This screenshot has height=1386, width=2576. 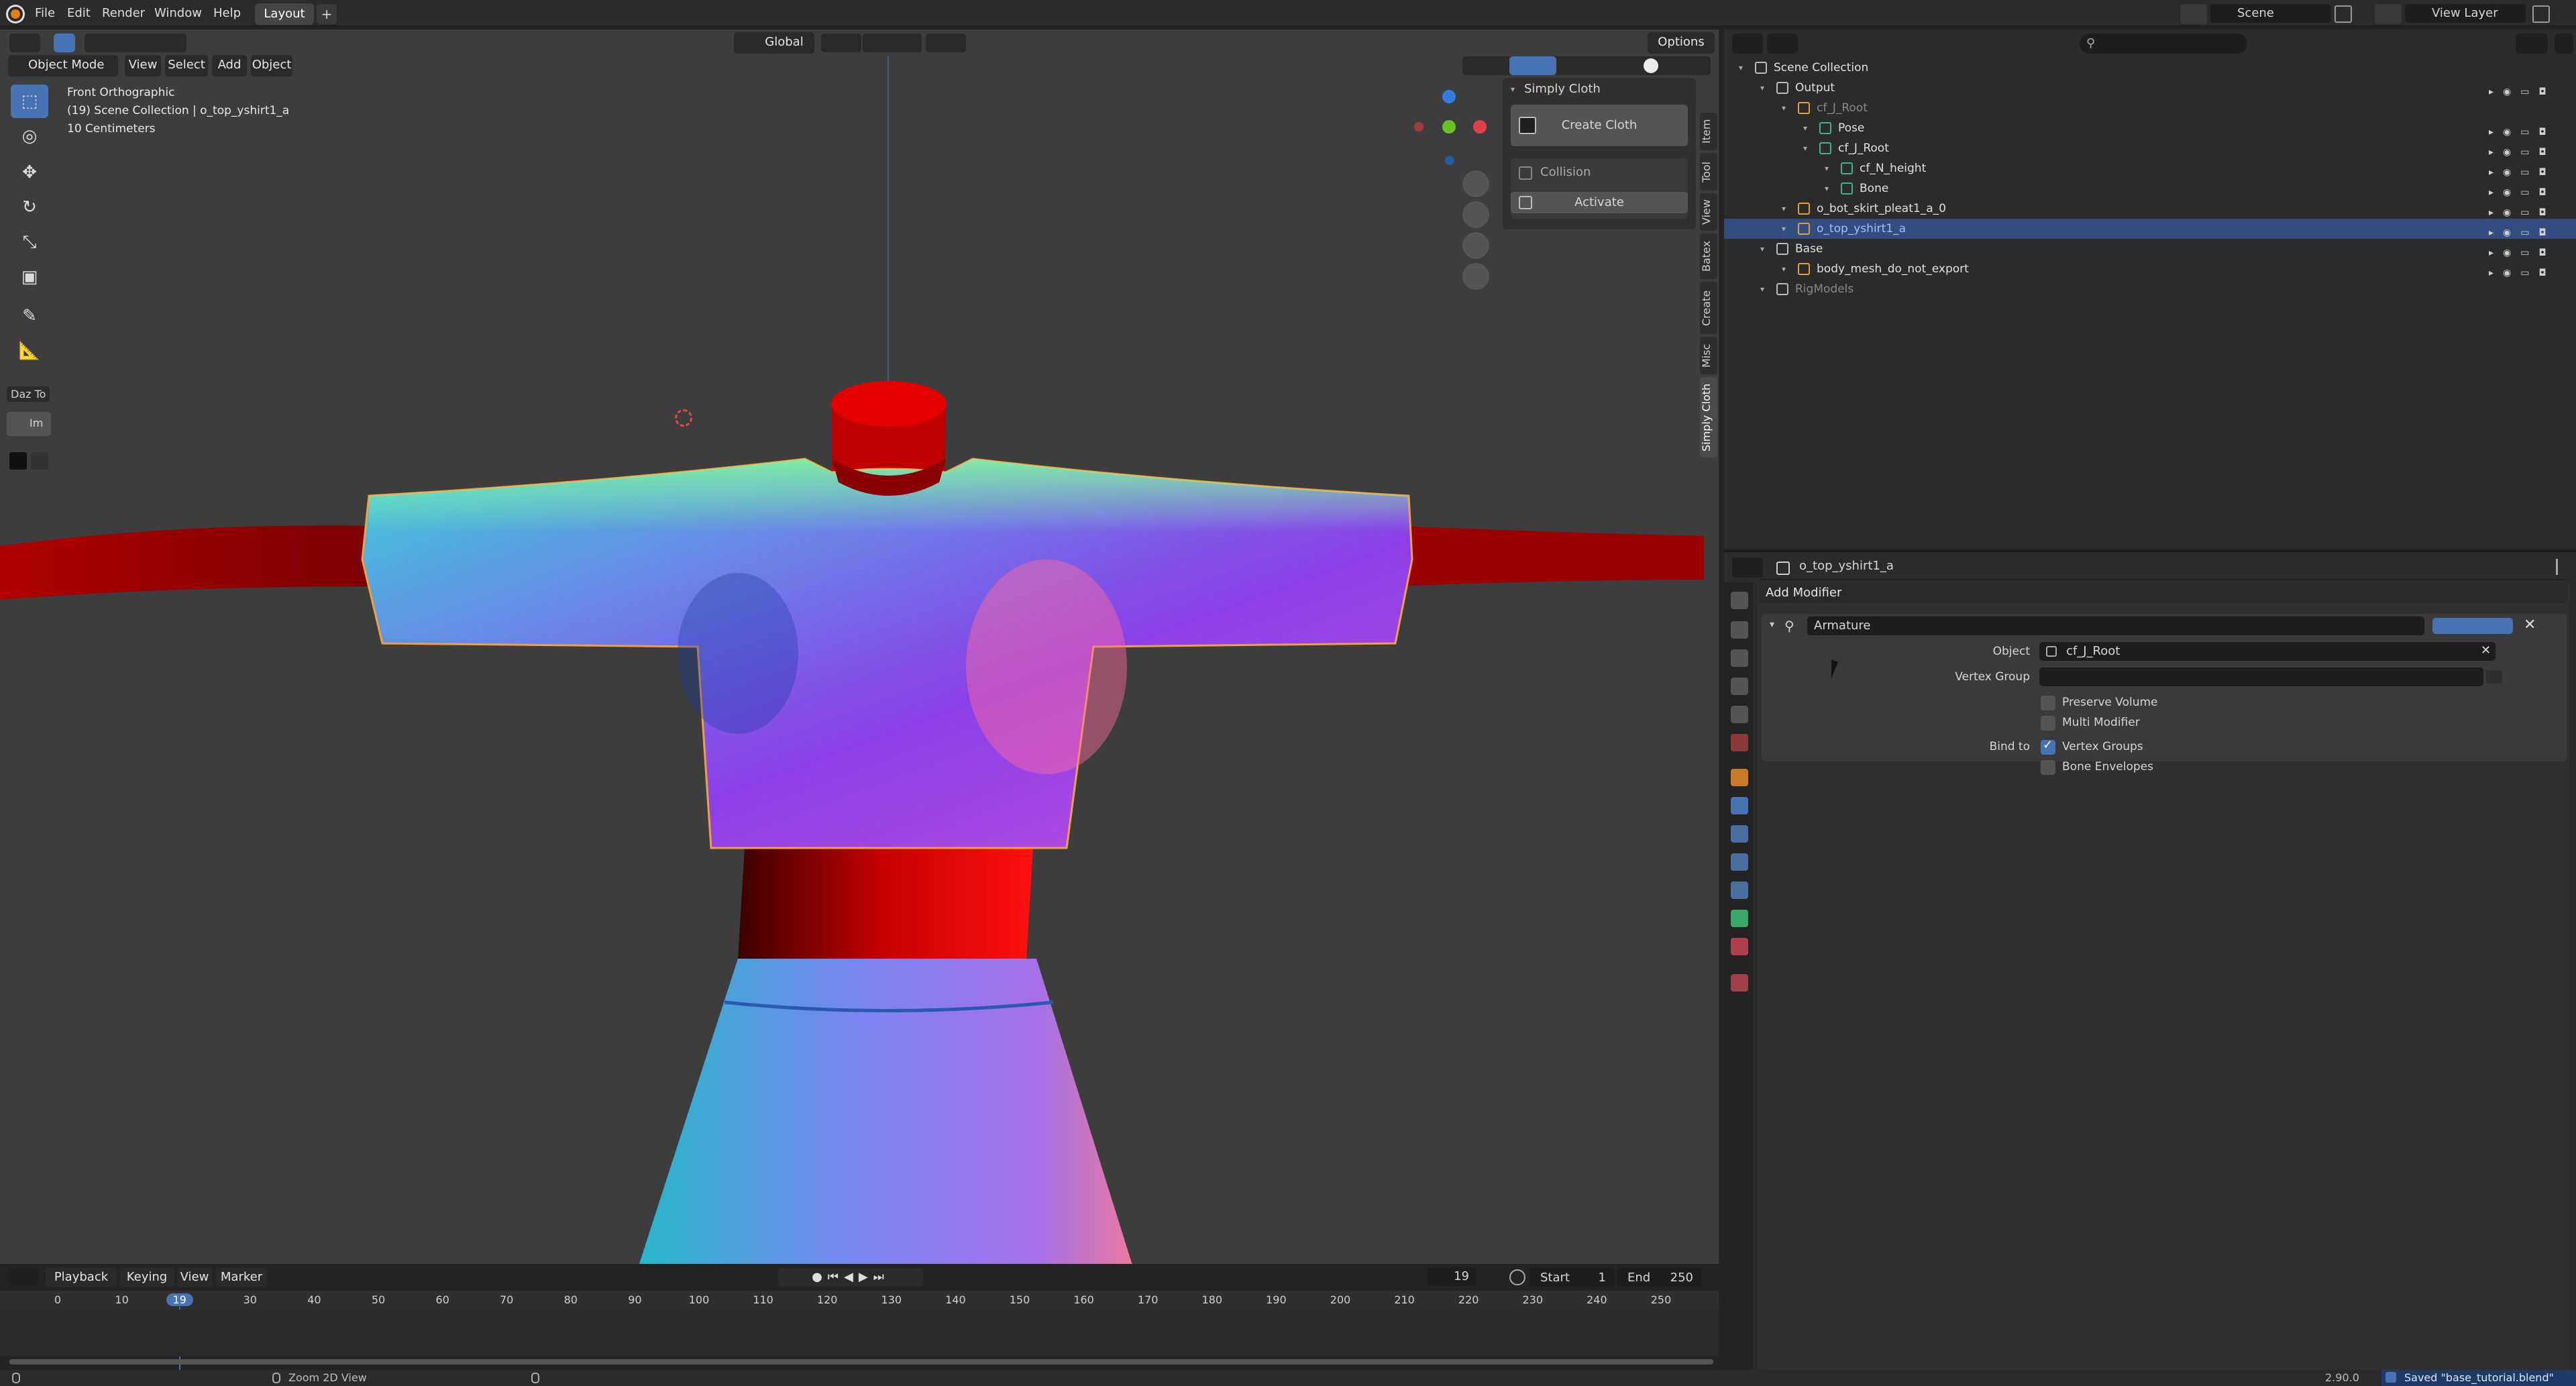 I want to click on use-preview-range-icon, so click(x=1517, y=1277).